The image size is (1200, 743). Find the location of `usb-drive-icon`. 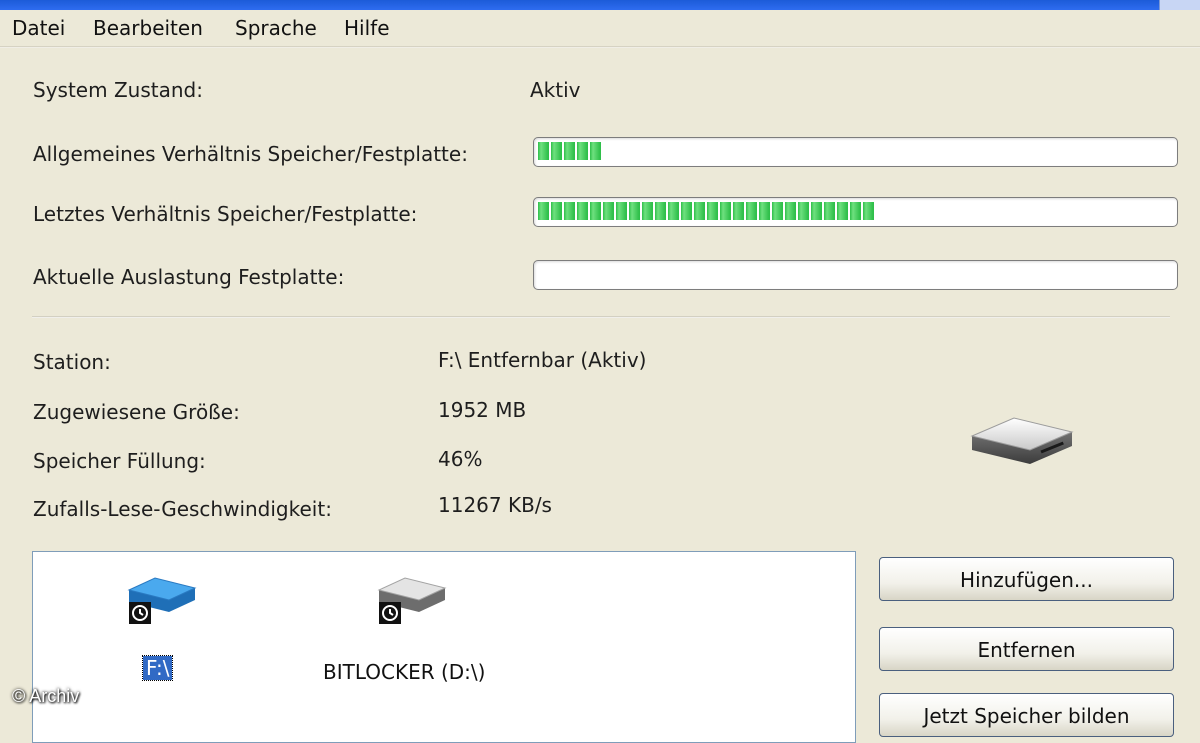

usb-drive-icon is located at coordinates (162, 600).